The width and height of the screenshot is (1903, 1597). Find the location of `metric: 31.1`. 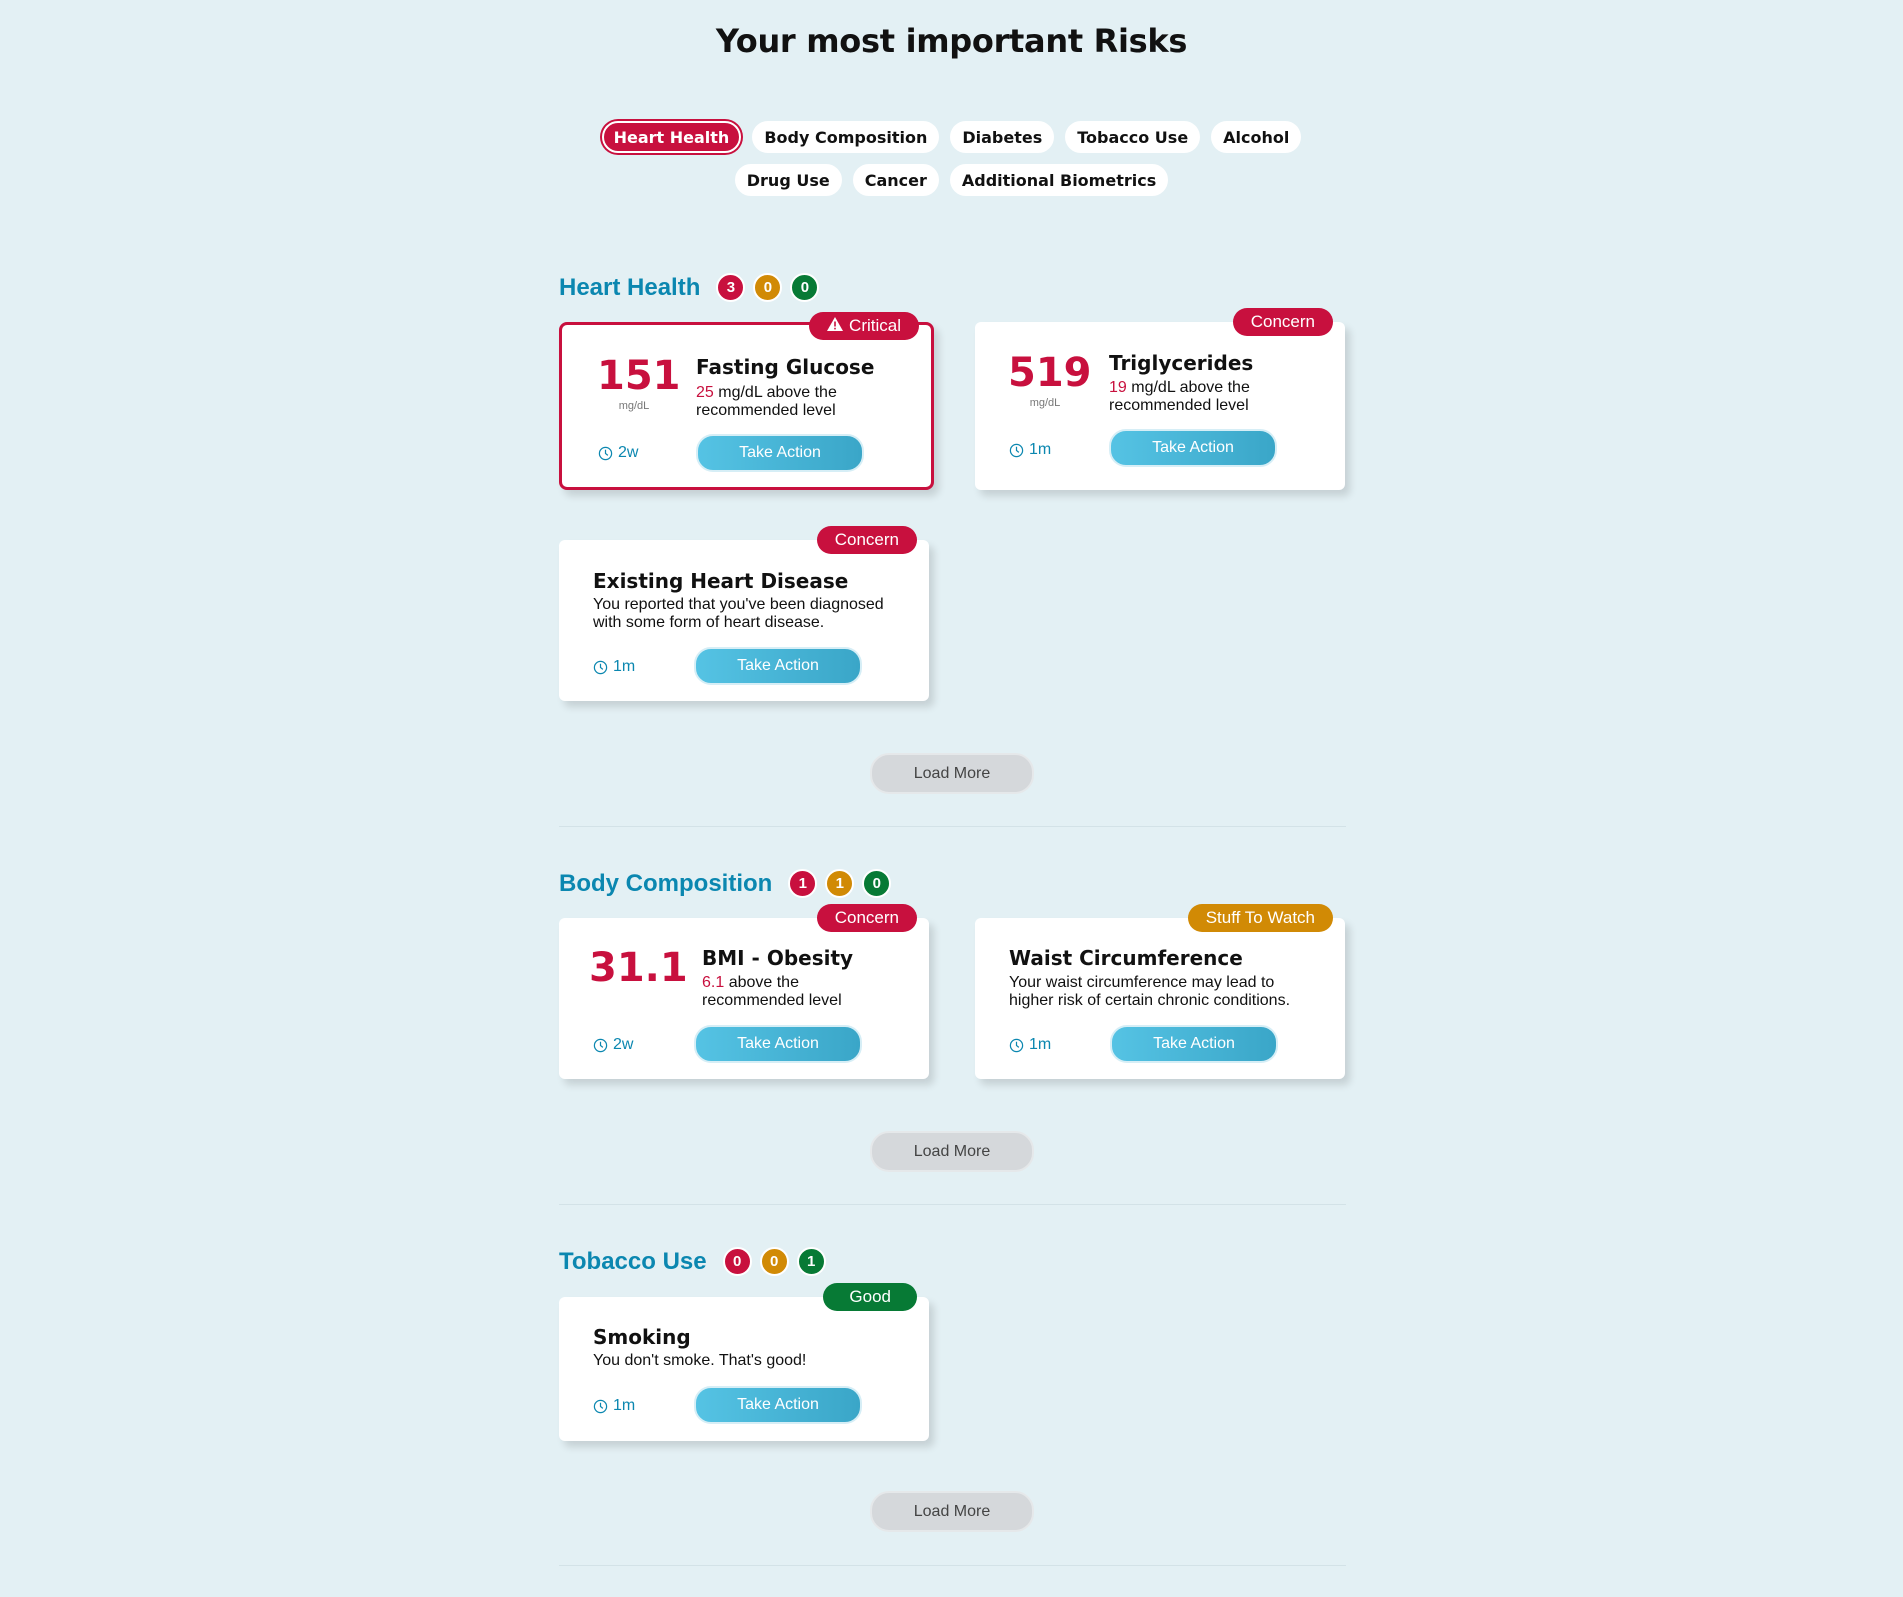

metric: 31.1 is located at coordinates (638, 968).